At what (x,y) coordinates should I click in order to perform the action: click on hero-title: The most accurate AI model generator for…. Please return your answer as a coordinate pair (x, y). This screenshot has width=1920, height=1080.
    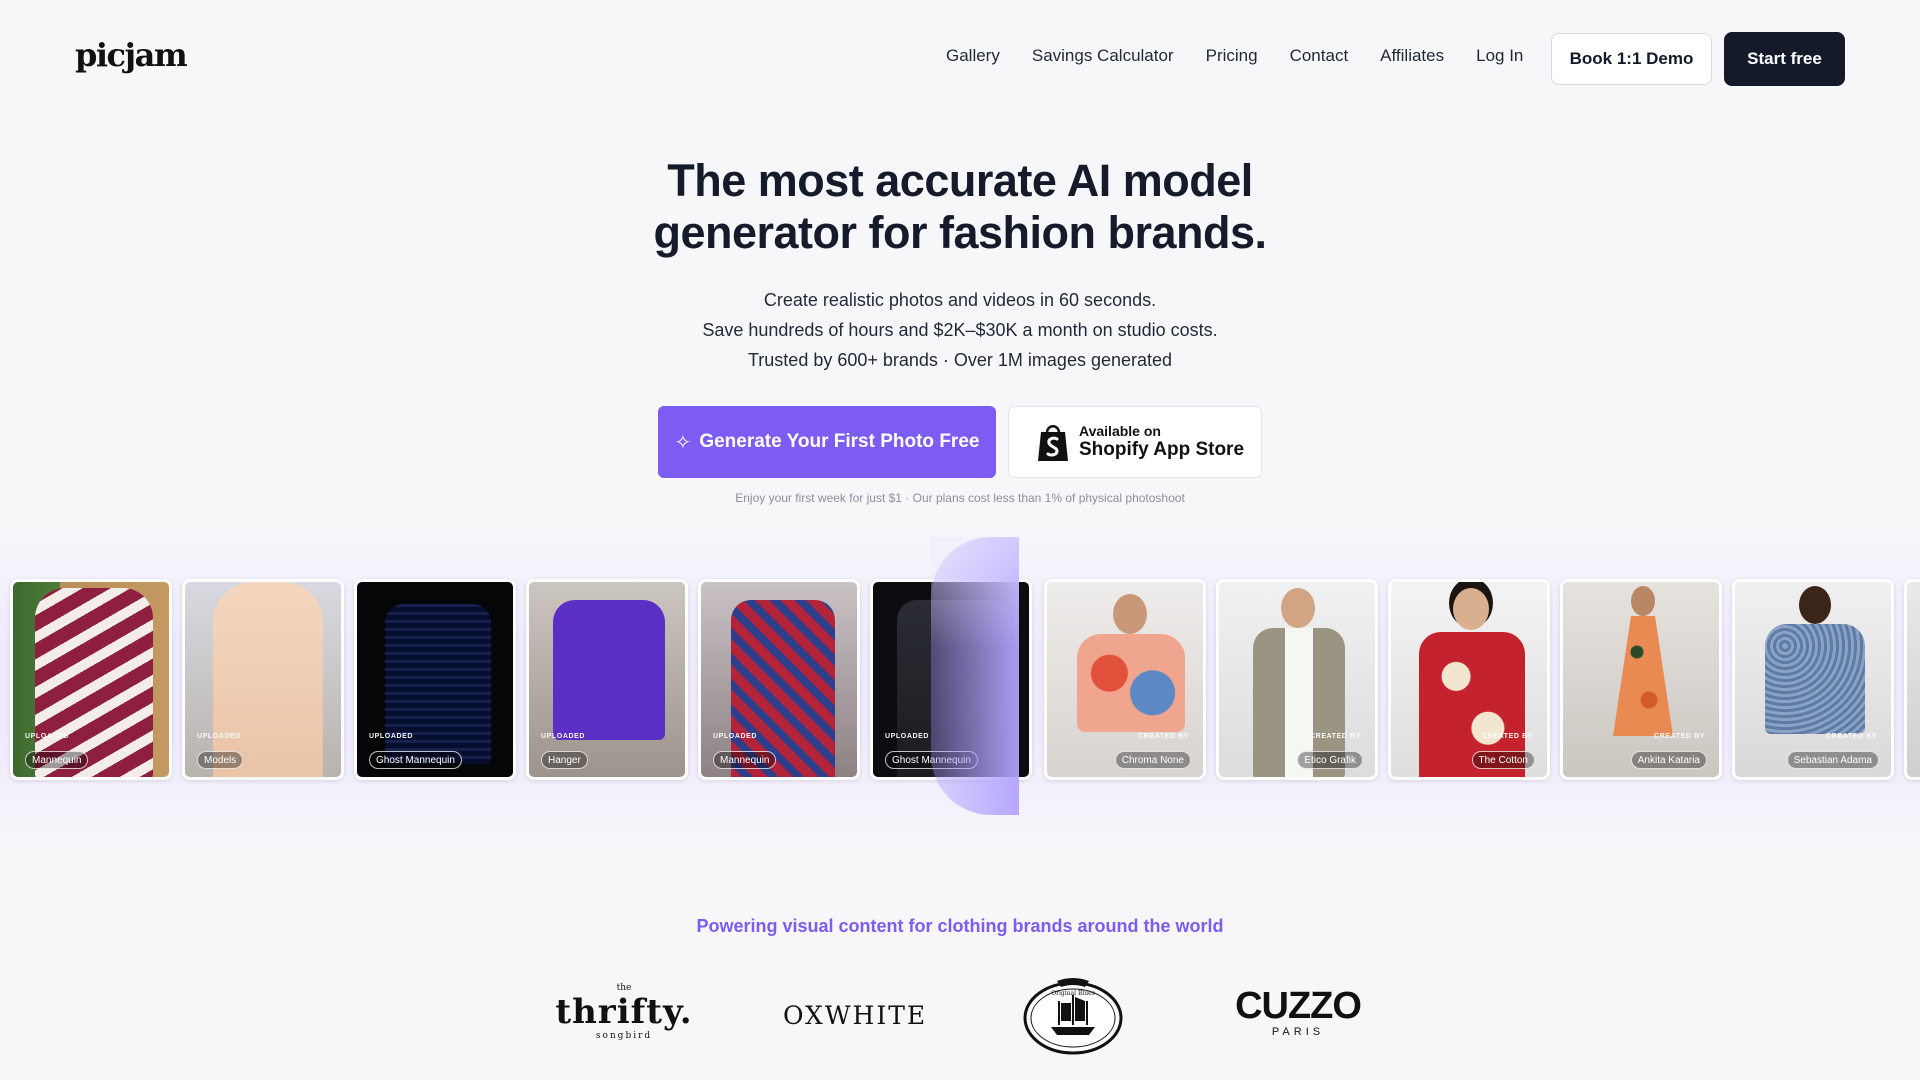
    Looking at the image, I should click on (960, 207).